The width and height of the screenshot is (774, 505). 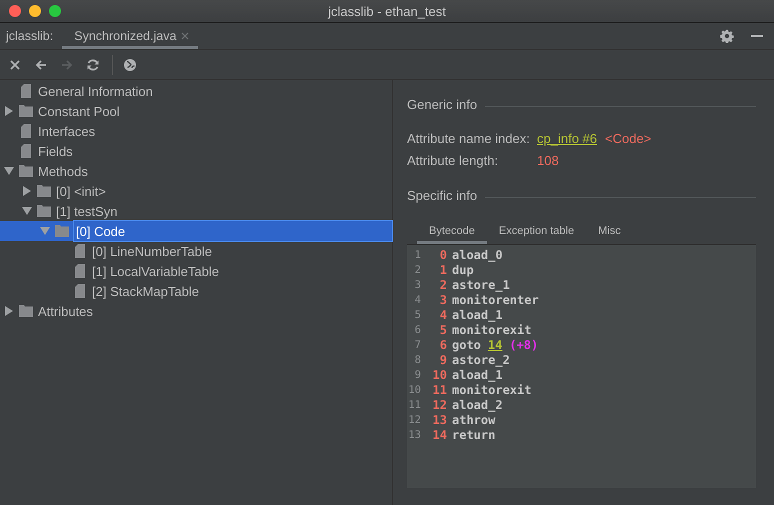 What do you see at coordinates (474, 435) in the screenshot?
I see `instruction: return` at bounding box center [474, 435].